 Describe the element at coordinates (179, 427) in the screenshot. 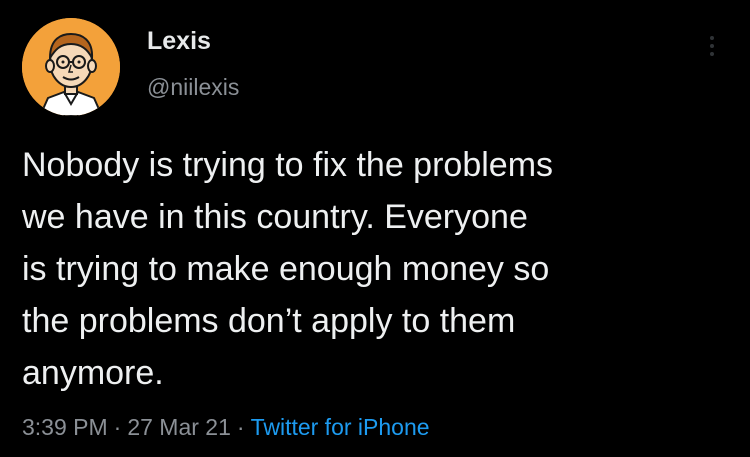

I see `tweet-date: 27 Mar 21` at that location.